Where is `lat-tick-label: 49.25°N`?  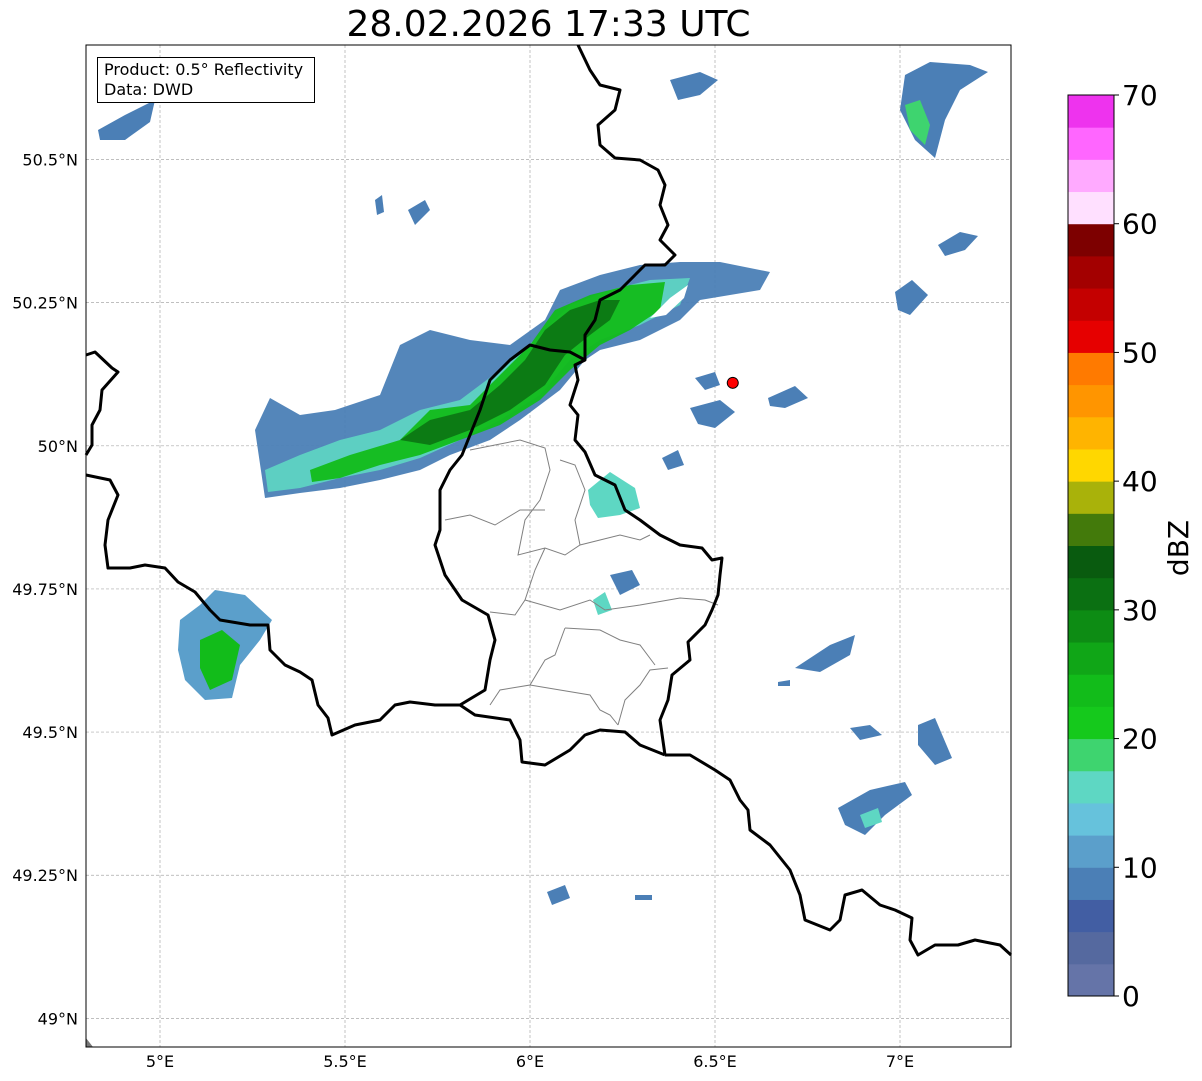 lat-tick-label: 49.25°N is located at coordinates (45, 875).